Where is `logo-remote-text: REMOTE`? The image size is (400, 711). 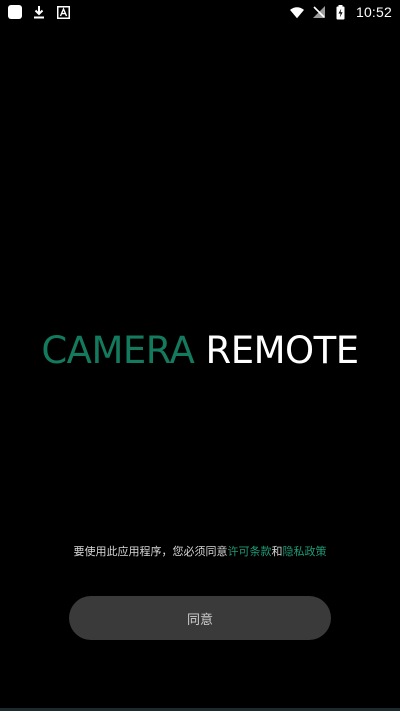
logo-remote-text: REMOTE is located at coordinates (282, 350).